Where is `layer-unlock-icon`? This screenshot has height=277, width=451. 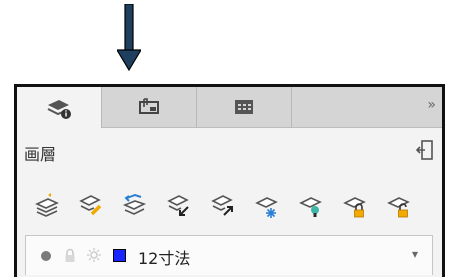
layer-unlock-icon is located at coordinates (399, 205).